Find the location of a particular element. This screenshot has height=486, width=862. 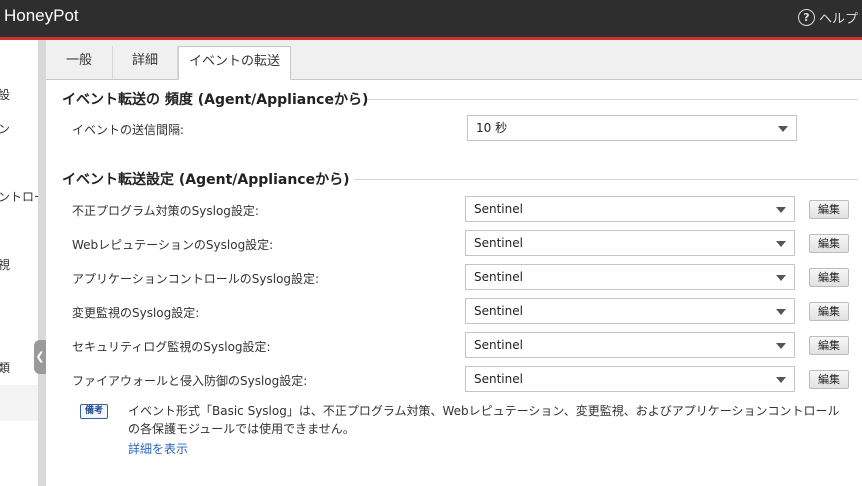

show-details-link: 詳細を表示 is located at coordinates (158, 448).